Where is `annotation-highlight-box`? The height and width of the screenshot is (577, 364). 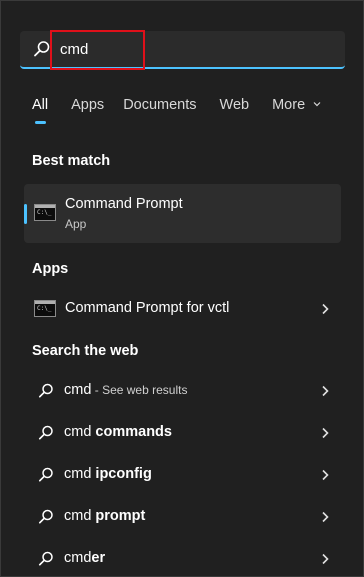 annotation-highlight-box is located at coordinates (97, 50).